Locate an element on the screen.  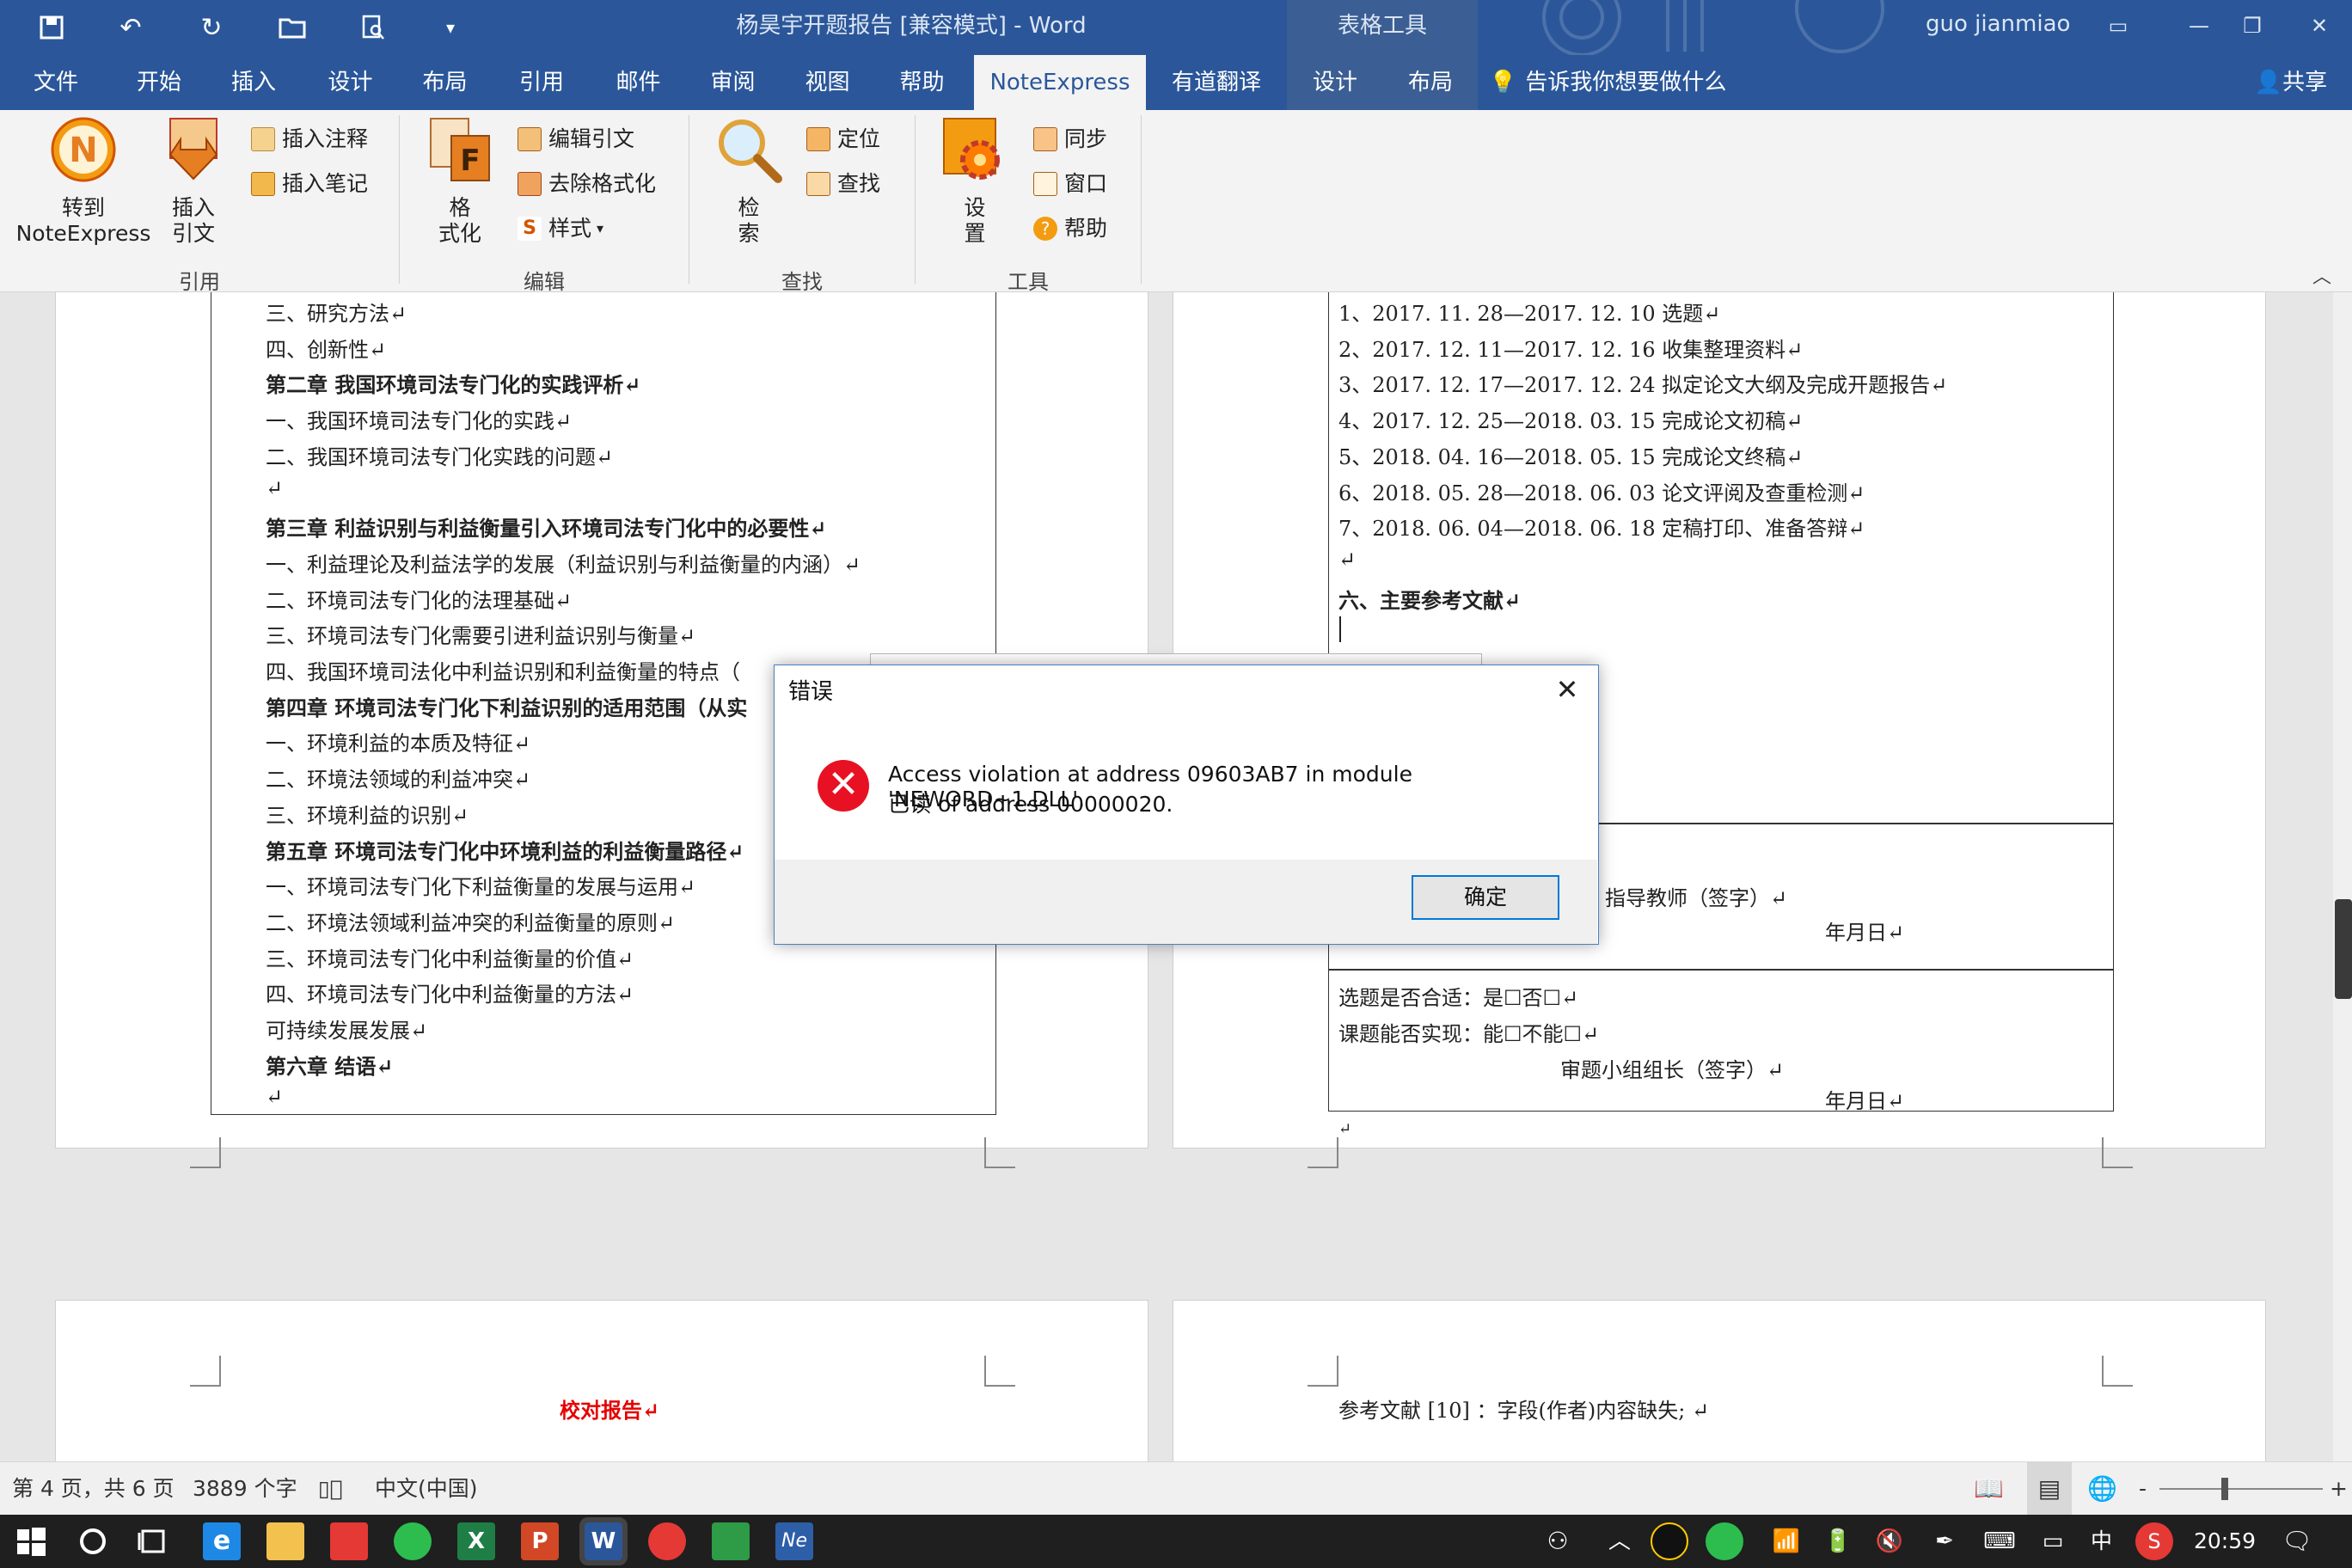
style-dropdown: S 样式 ▾ is located at coordinates (560, 228).